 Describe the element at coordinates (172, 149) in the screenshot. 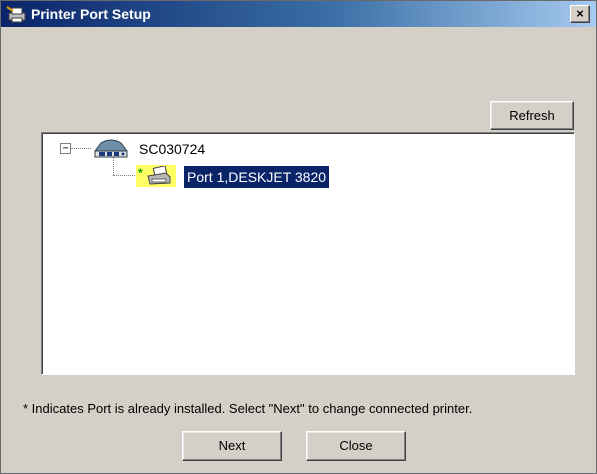

I see `tree-root-label: SC030724` at that location.